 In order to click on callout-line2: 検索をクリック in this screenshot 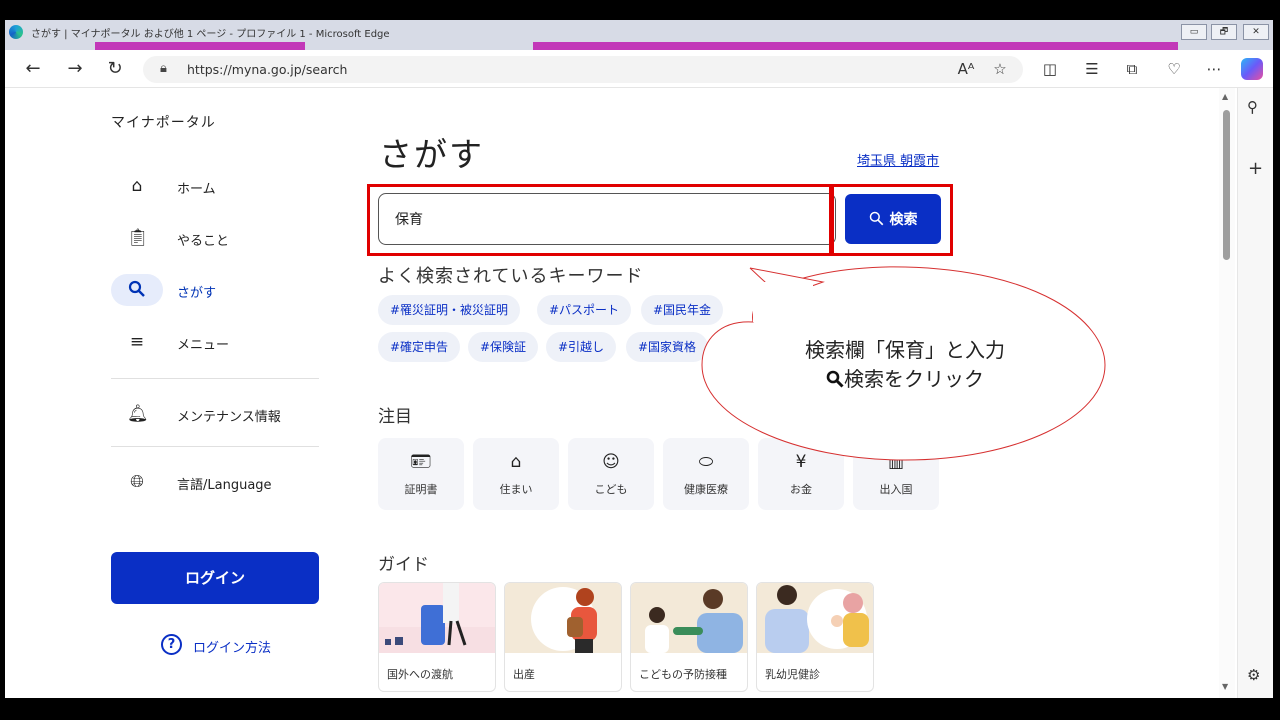, I will do `click(914, 379)`.